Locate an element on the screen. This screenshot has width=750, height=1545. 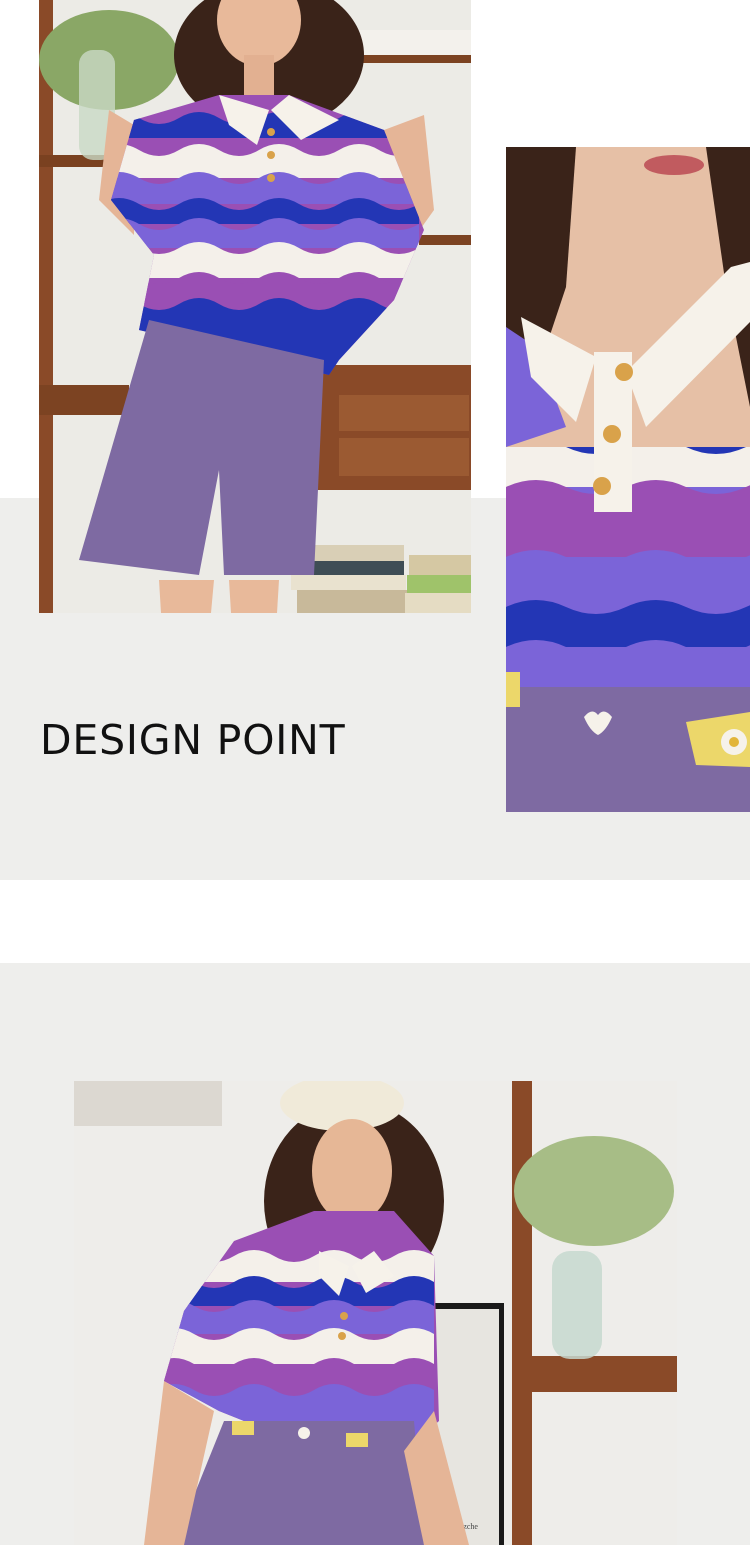
collar-detail-photo is located at coordinates (628, 479).